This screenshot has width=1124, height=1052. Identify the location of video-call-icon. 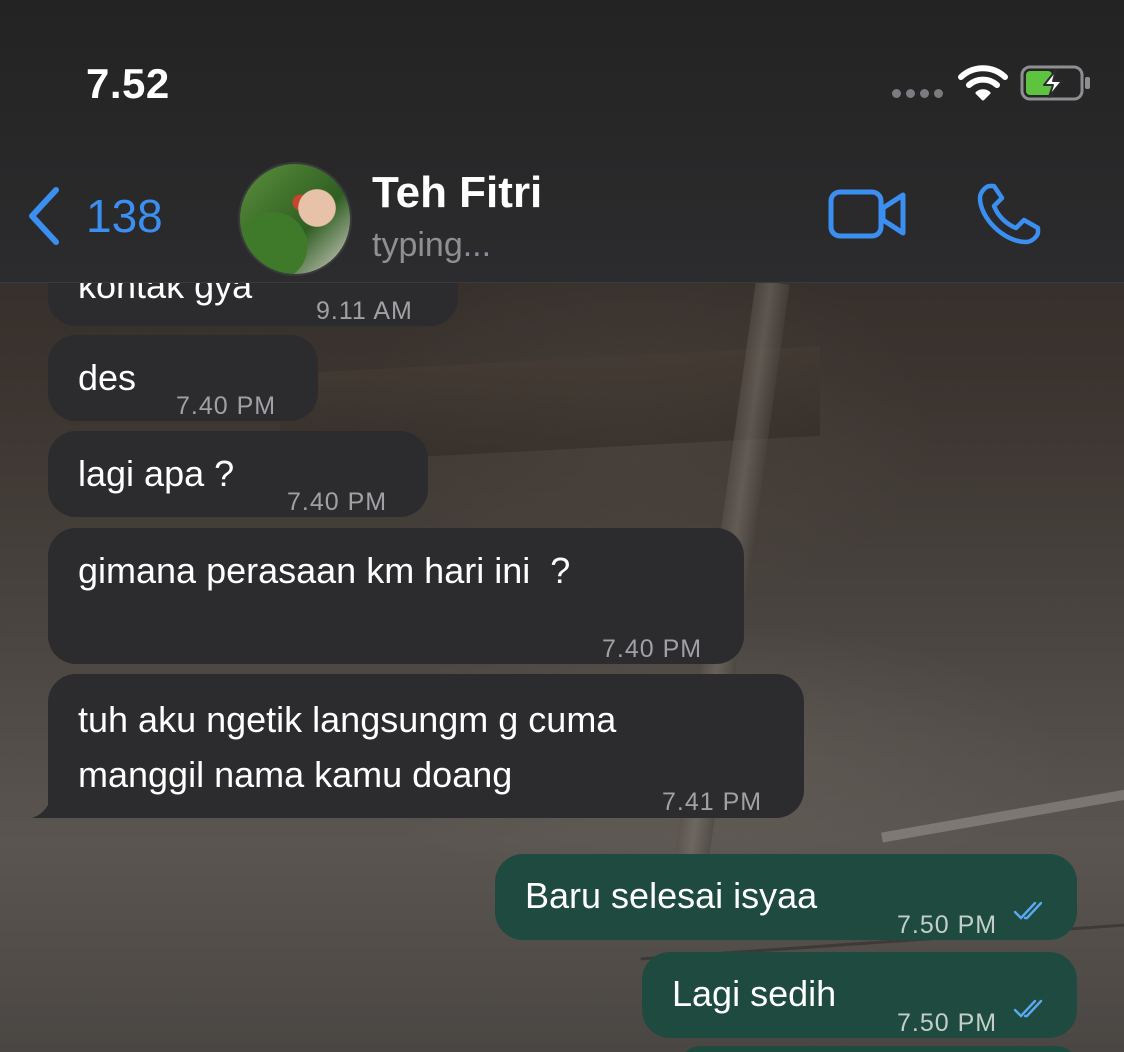
(868, 214).